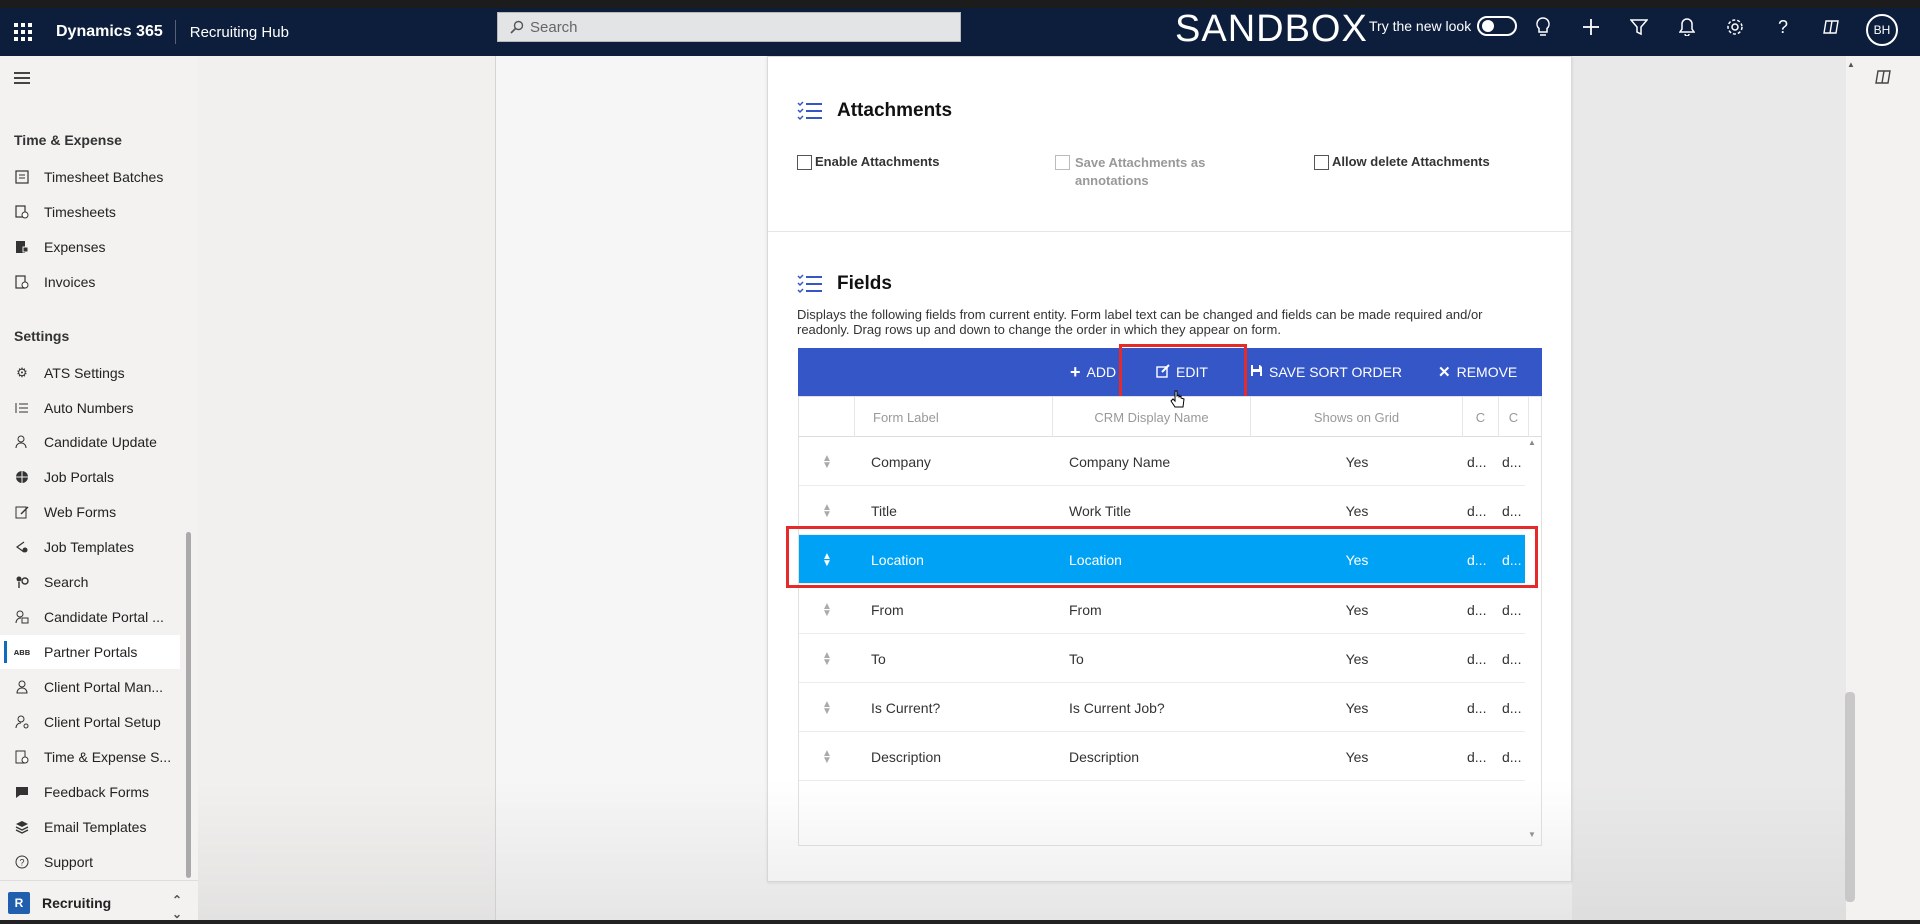 The height and width of the screenshot is (924, 1920). I want to click on hamburger-menu-icon, so click(22, 79).